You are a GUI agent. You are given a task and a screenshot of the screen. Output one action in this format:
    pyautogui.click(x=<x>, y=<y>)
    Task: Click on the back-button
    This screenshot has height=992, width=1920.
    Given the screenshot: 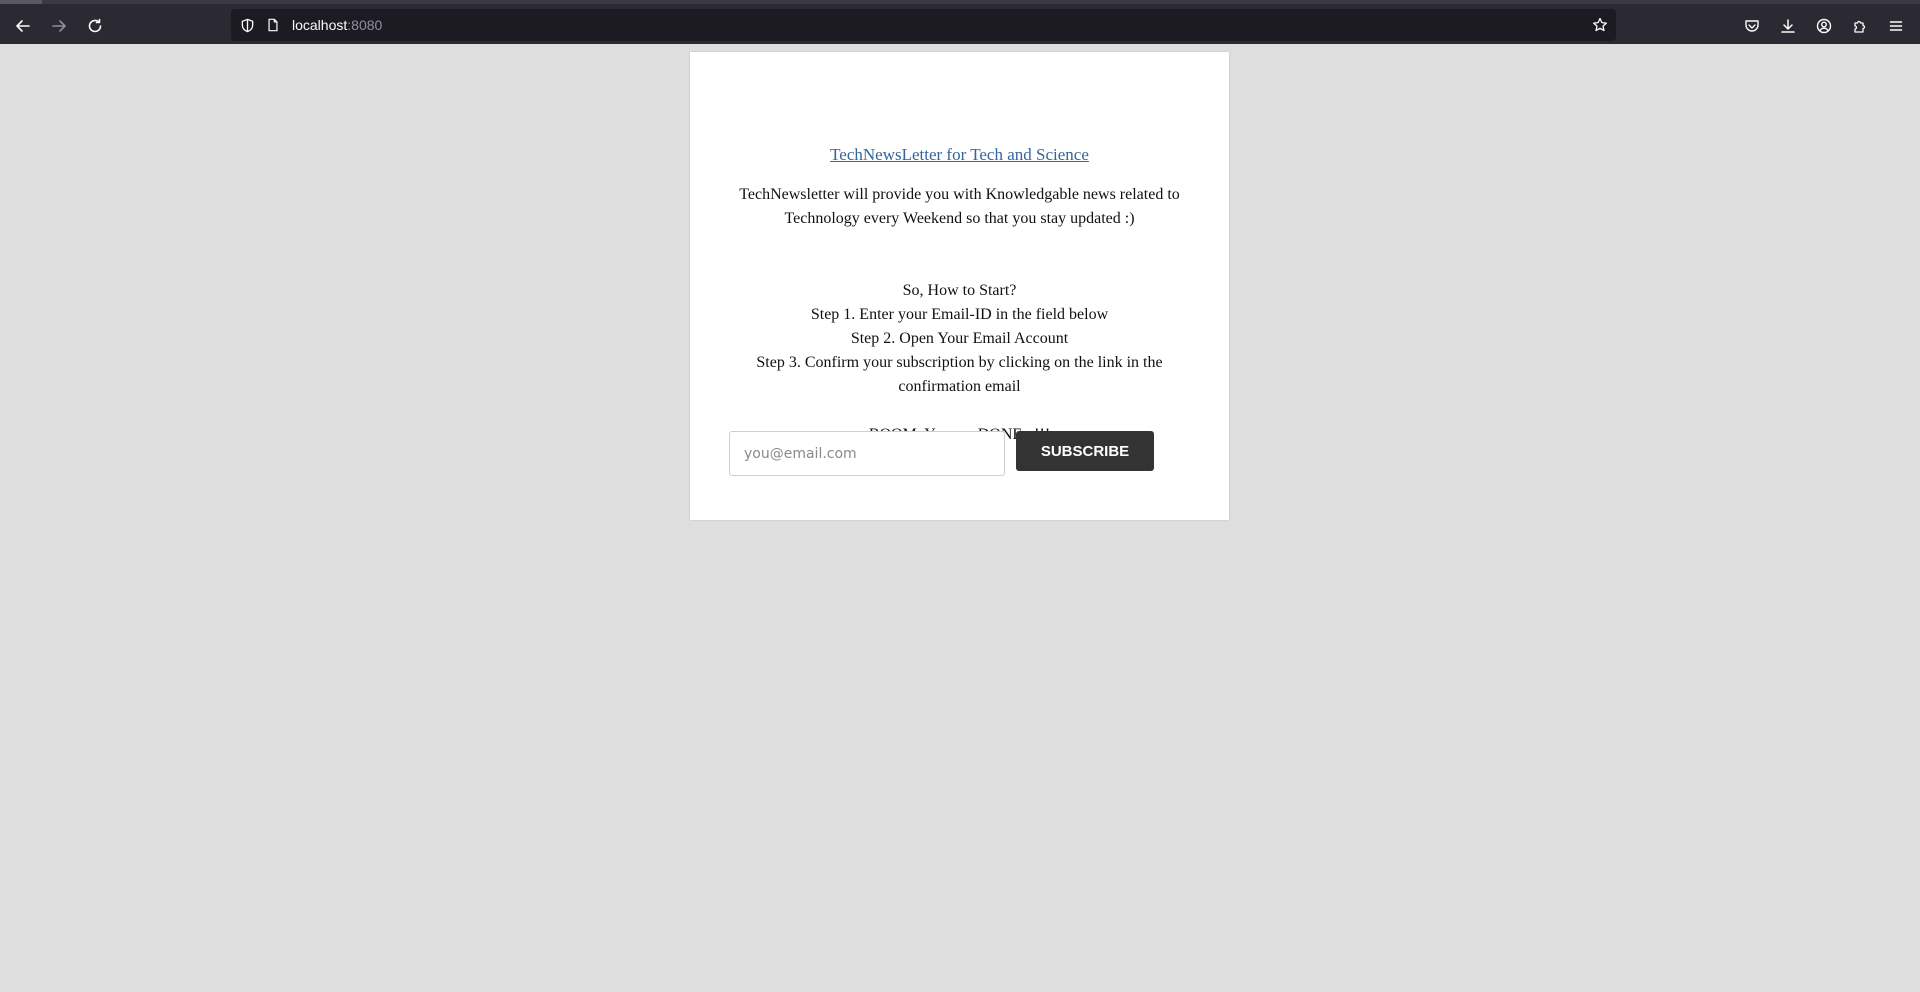 What is the action you would take?
    pyautogui.click(x=23, y=26)
    